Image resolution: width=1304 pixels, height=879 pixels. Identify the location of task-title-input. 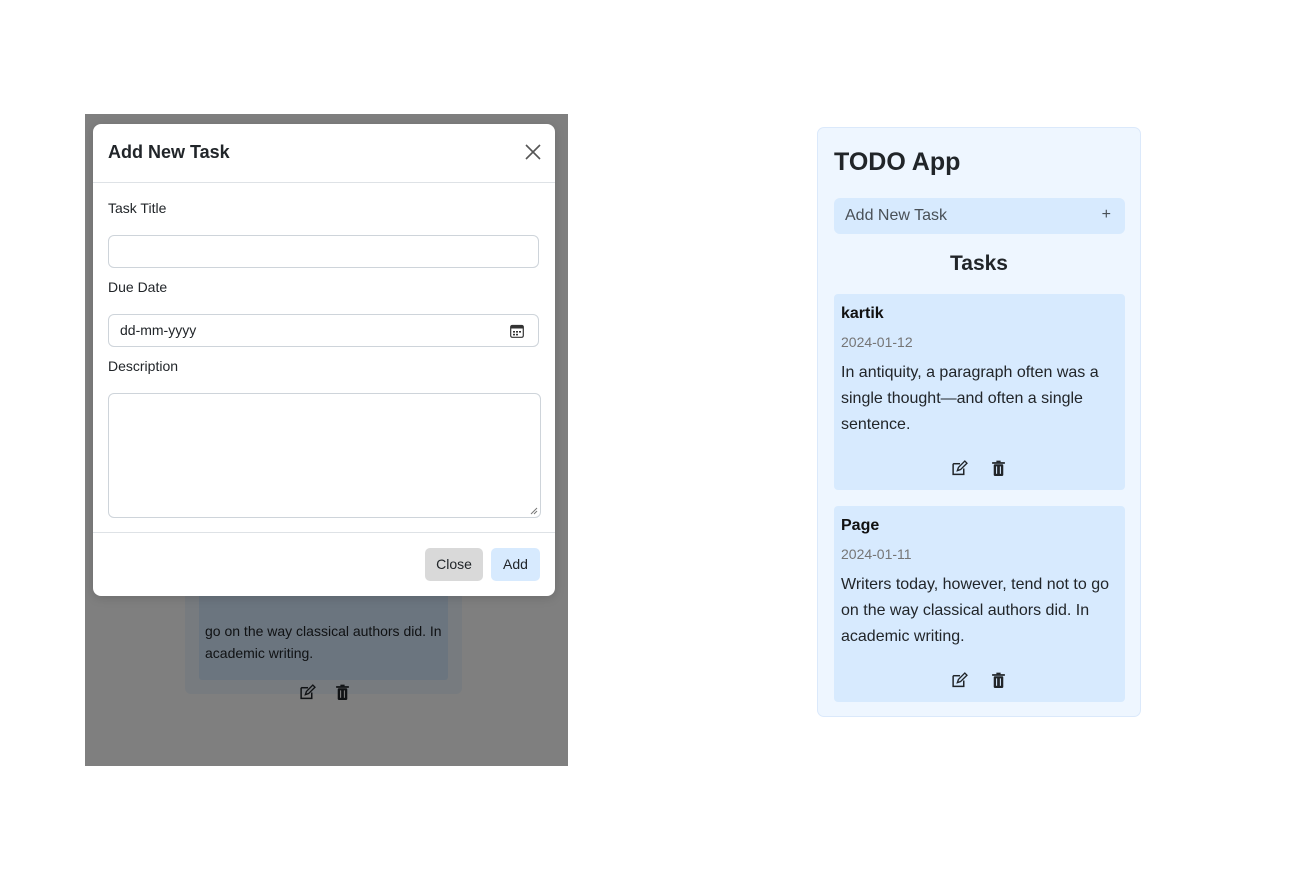
(323, 251).